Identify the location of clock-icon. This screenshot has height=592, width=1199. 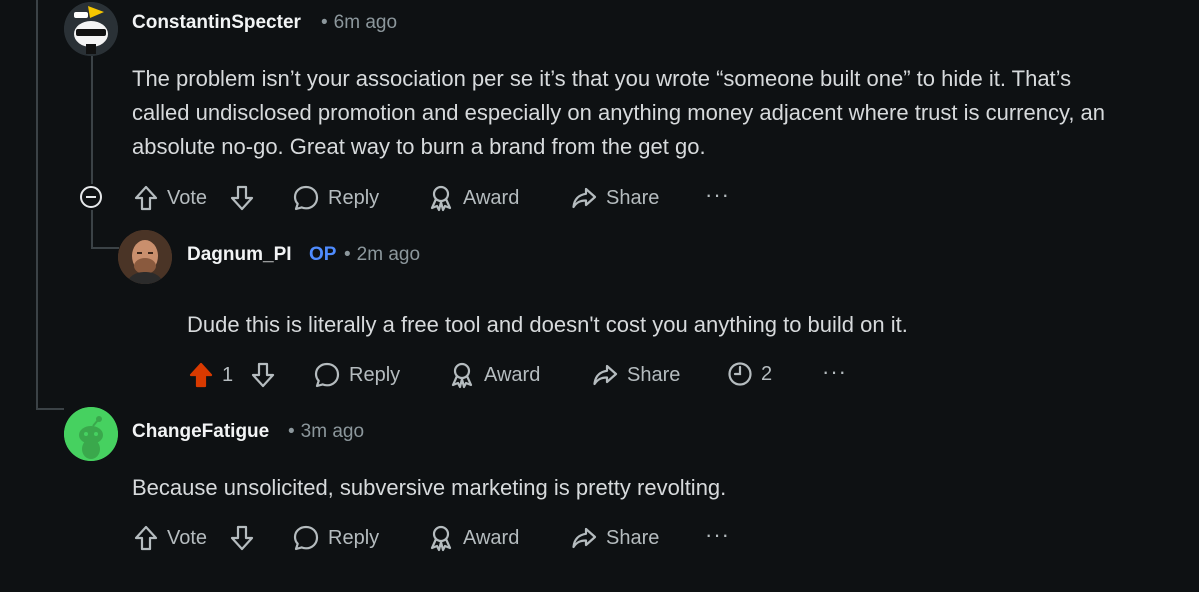
(740, 374).